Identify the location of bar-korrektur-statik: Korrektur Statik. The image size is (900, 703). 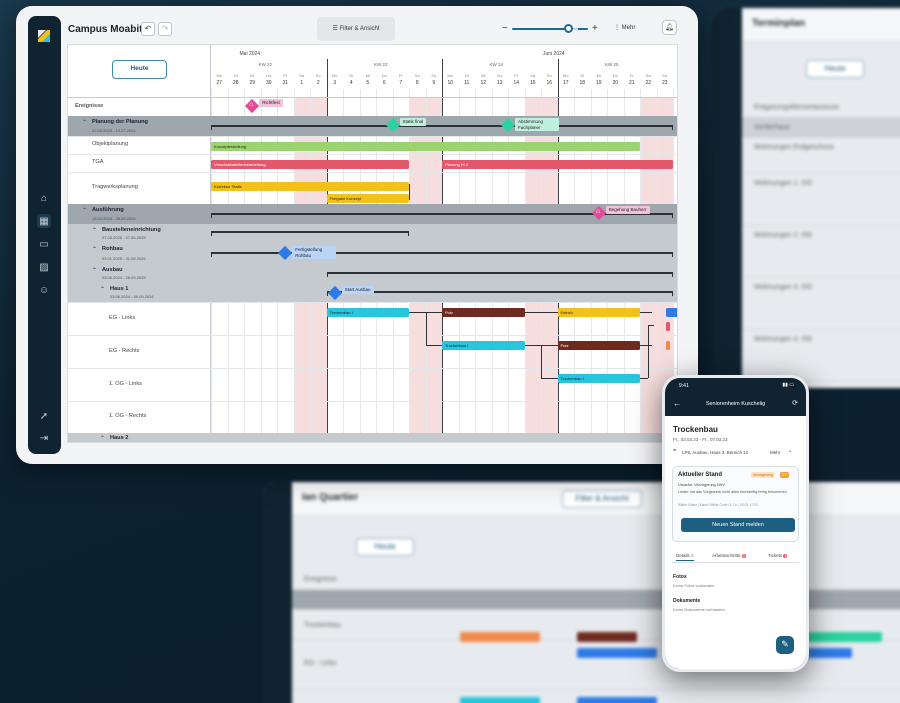
(310, 186).